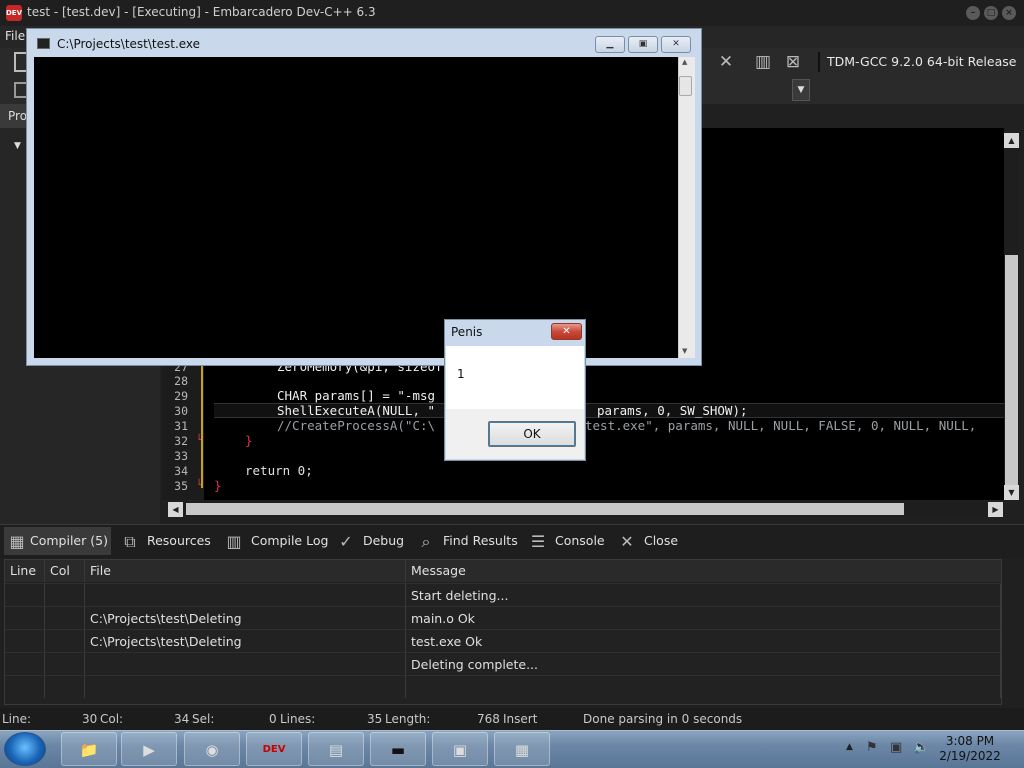  Describe the element at coordinates (149, 749) in the screenshot. I see `media-player-taskbar-icon: ▶` at that location.